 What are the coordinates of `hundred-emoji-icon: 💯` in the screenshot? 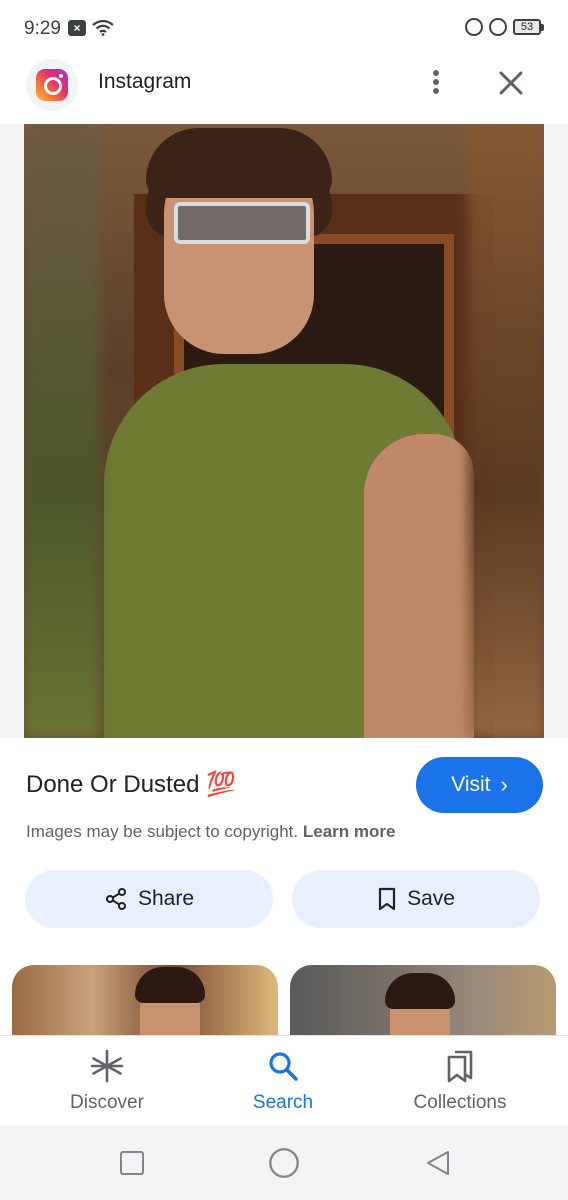 It's located at (221, 784).